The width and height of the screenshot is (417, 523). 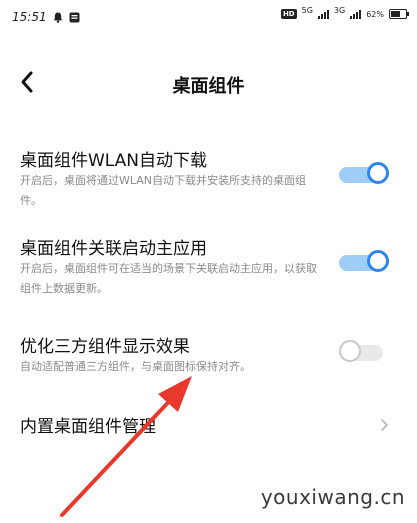 I want to click on status-time: 15:51, so click(x=29, y=17).